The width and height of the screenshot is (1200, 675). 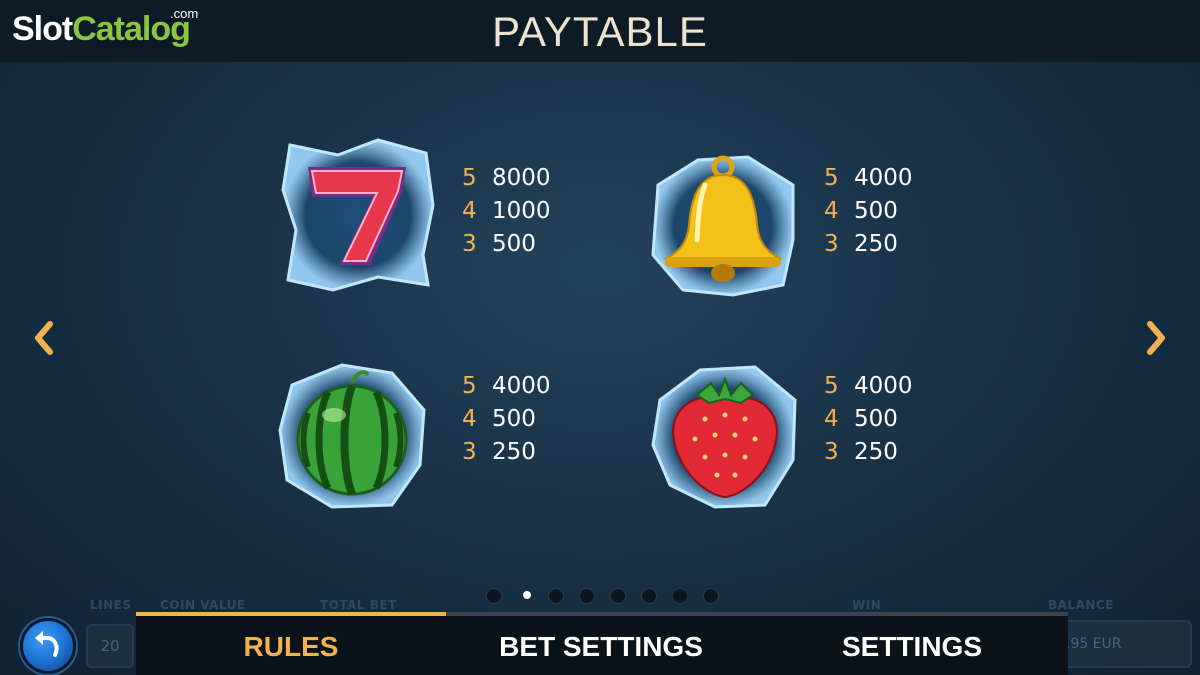 I want to click on chevron-left-icon, so click(x=44, y=338).